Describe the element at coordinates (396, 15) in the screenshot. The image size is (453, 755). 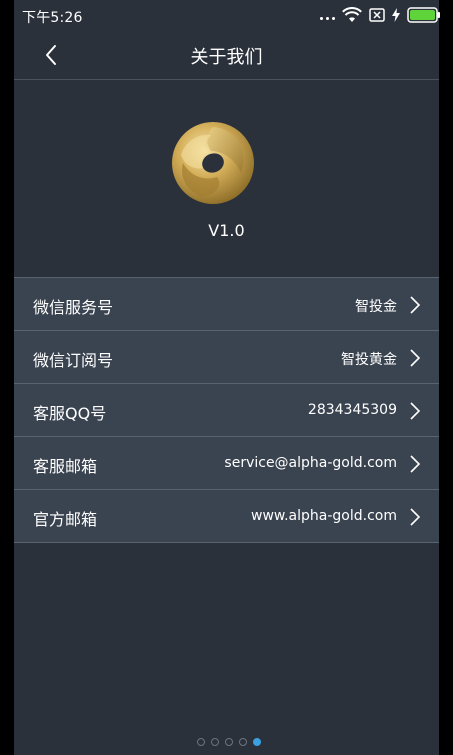
I see `charging-icon` at that location.